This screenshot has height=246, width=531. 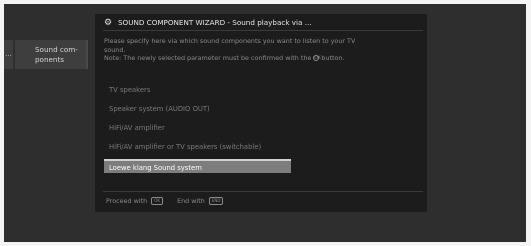 I want to click on option-hifi-av-amplifier: HiFi/AV amplifier, so click(x=206, y=128).